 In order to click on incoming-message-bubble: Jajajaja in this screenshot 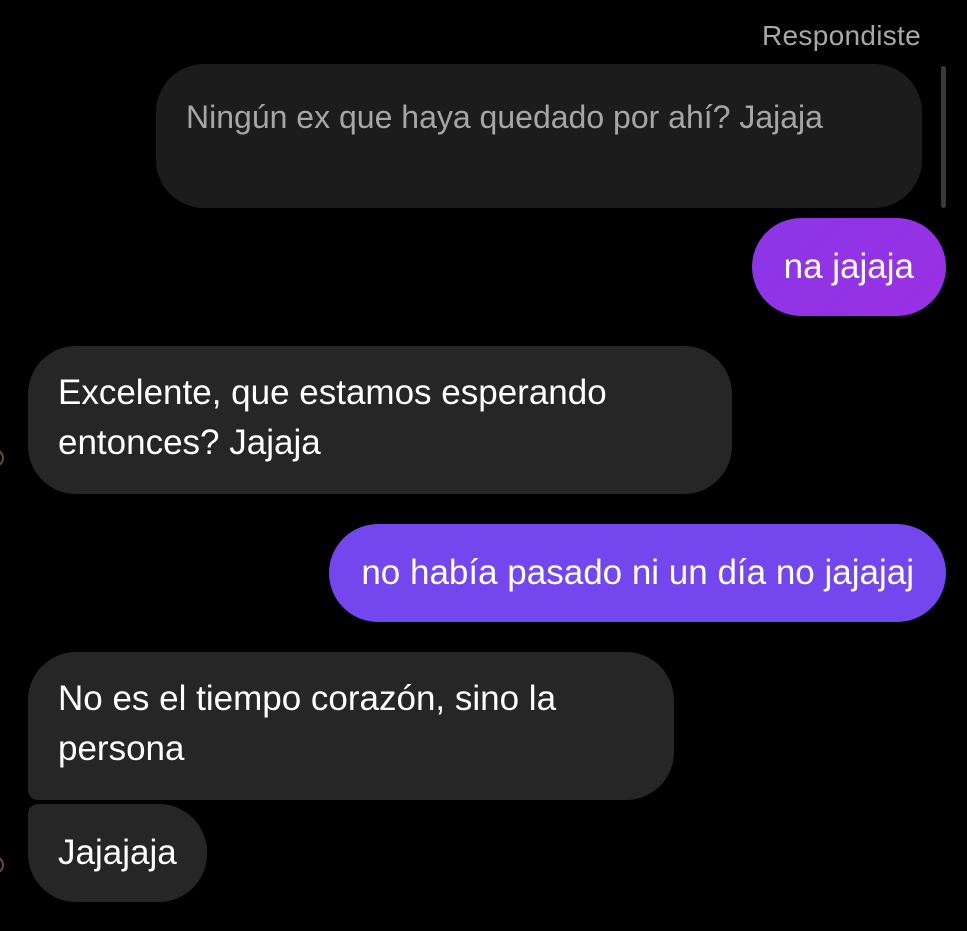, I will do `click(117, 853)`.